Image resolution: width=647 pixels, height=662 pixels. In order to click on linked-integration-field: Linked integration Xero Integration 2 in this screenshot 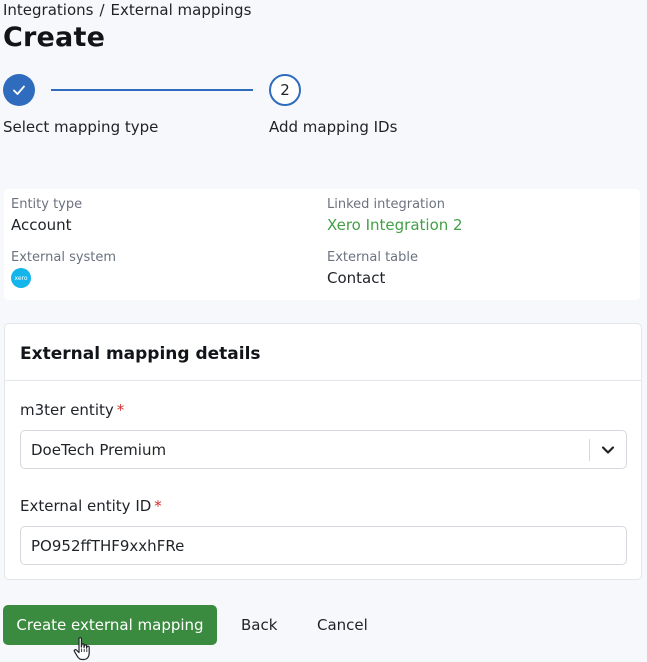, I will do `click(395, 215)`.